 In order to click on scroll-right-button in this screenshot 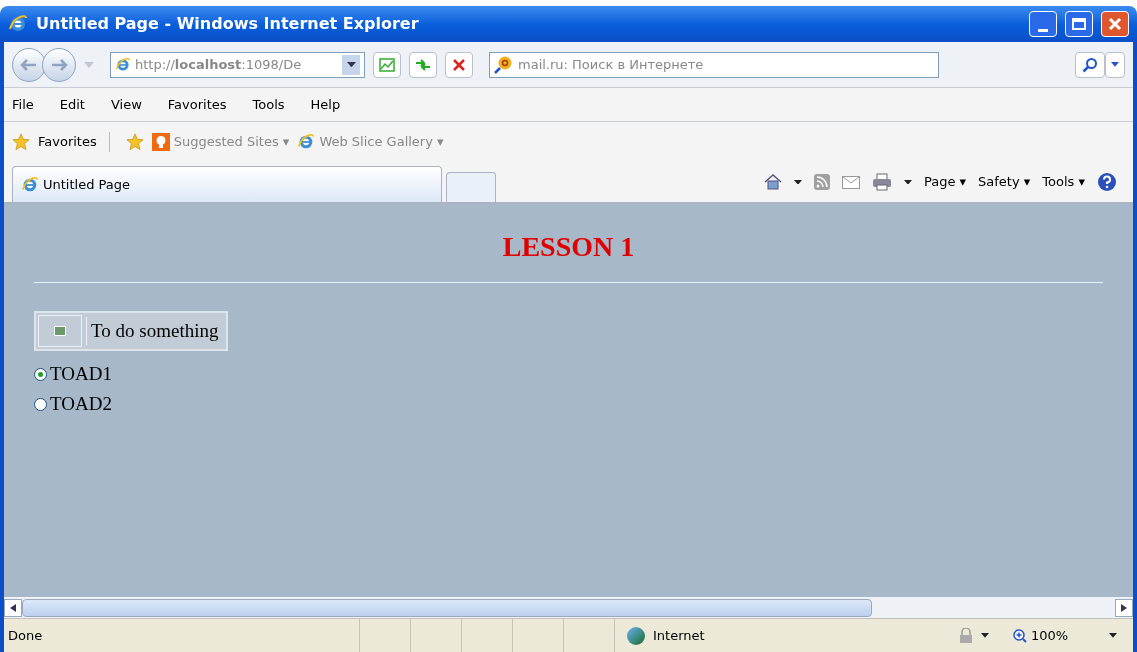, I will do `click(1124, 607)`.